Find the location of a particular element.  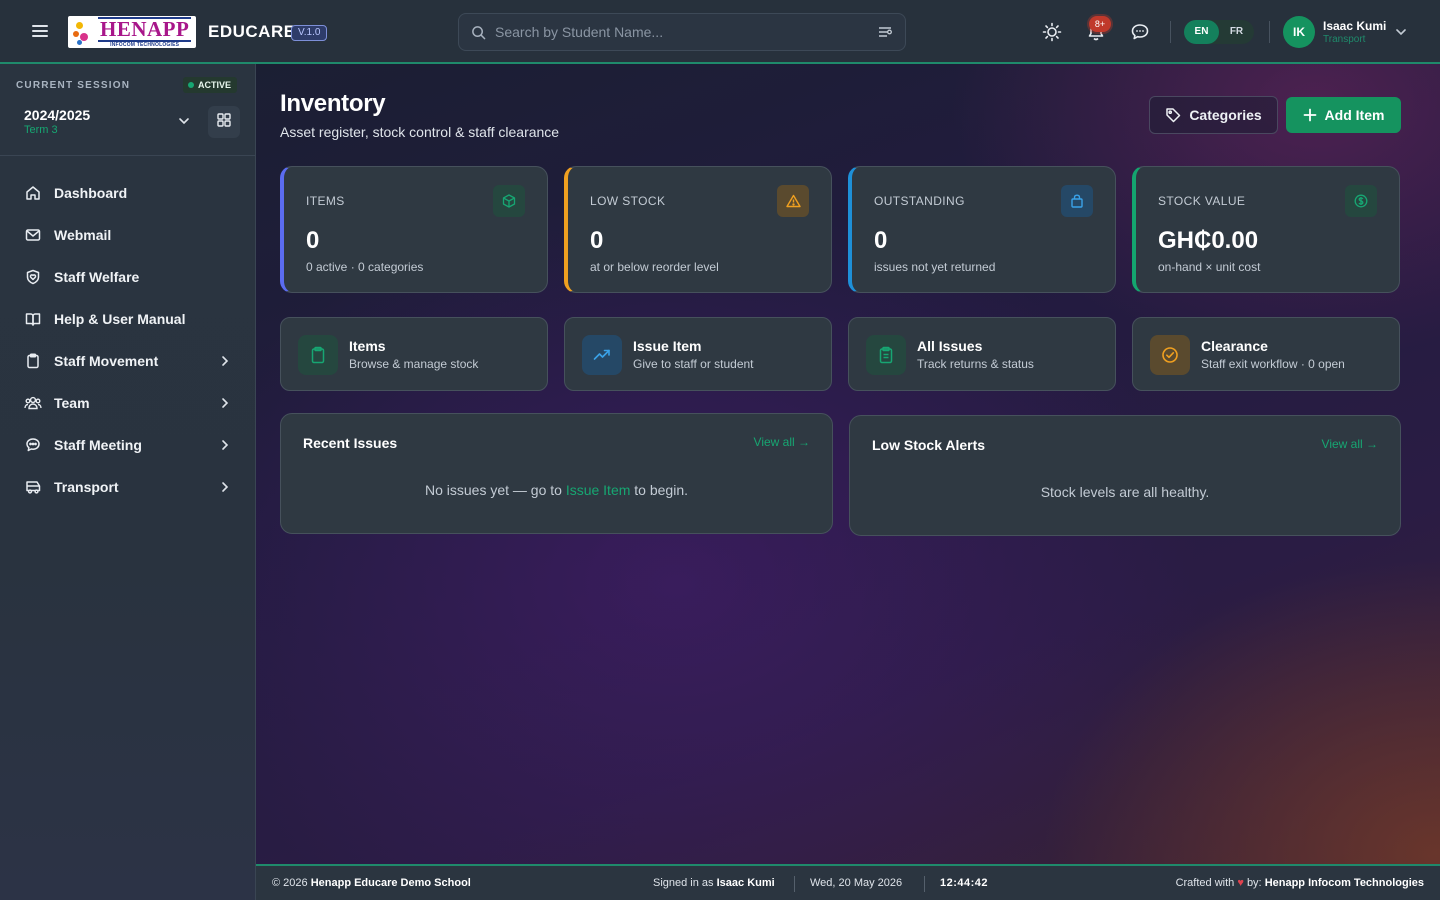

quick-link-items: Items Browse & manage stock is located at coordinates (414, 354).